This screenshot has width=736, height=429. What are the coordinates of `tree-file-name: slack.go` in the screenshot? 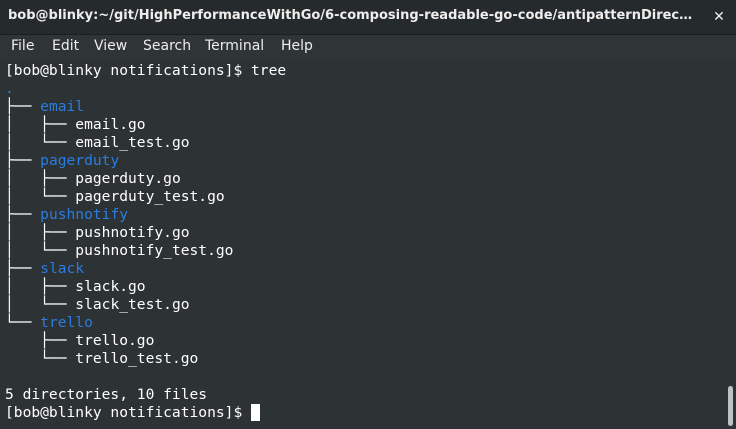 It's located at (110, 286).